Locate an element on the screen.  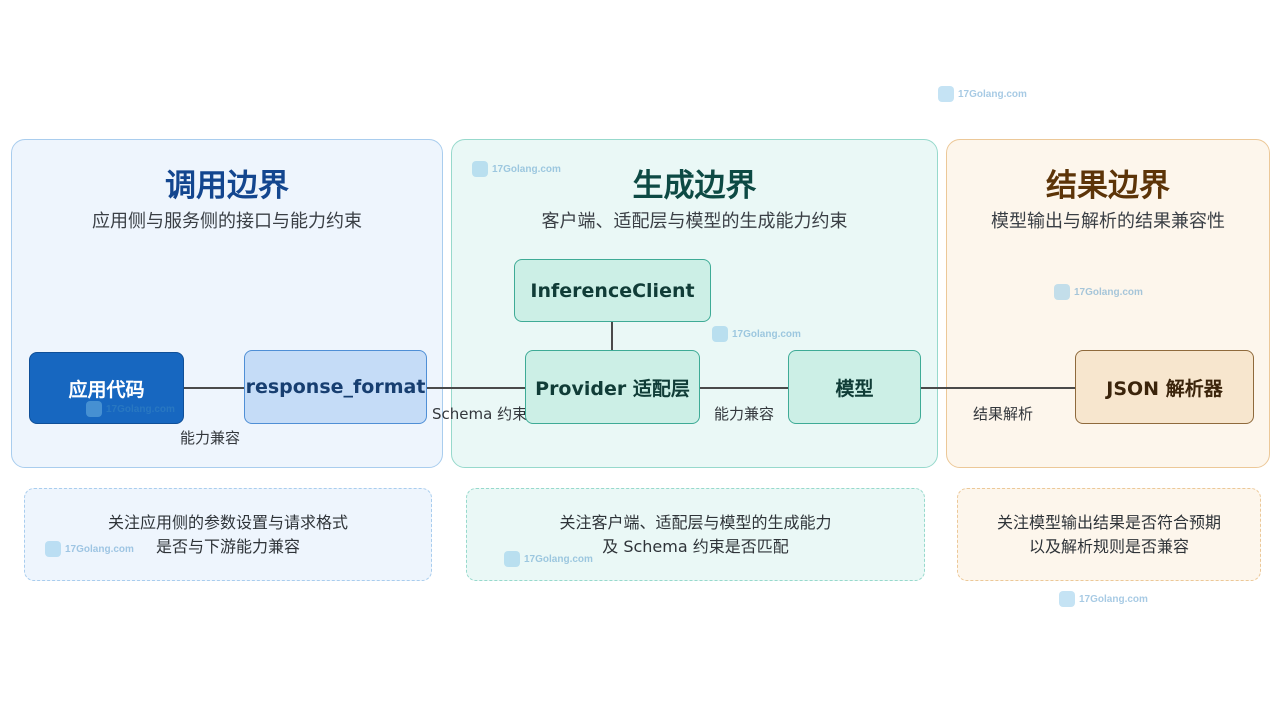
edge-label-model-to-json-parser: 结果解析 is located at coordinates (1003, 414).